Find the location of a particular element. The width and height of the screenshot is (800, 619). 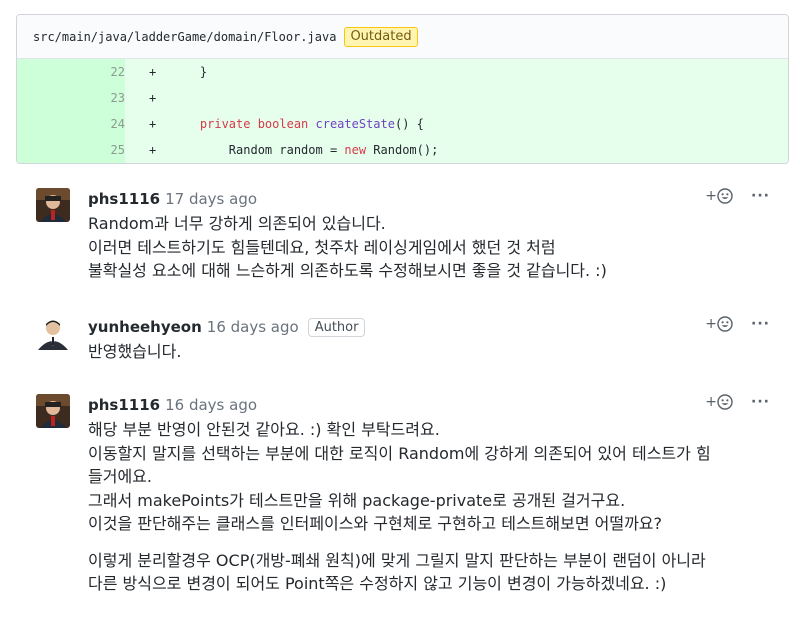

line-number: 25 is located at coordinates (71, 150).